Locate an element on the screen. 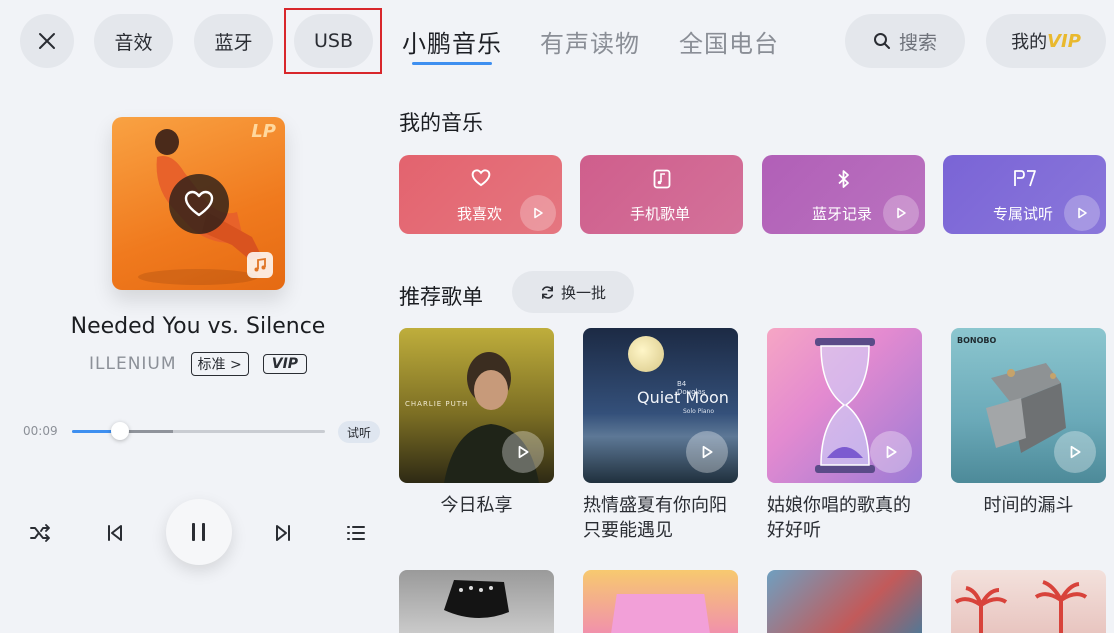 Image resolution: width=1114 pixels, height=633 pixels. playlist-icon is located at coordinates (356, 533).